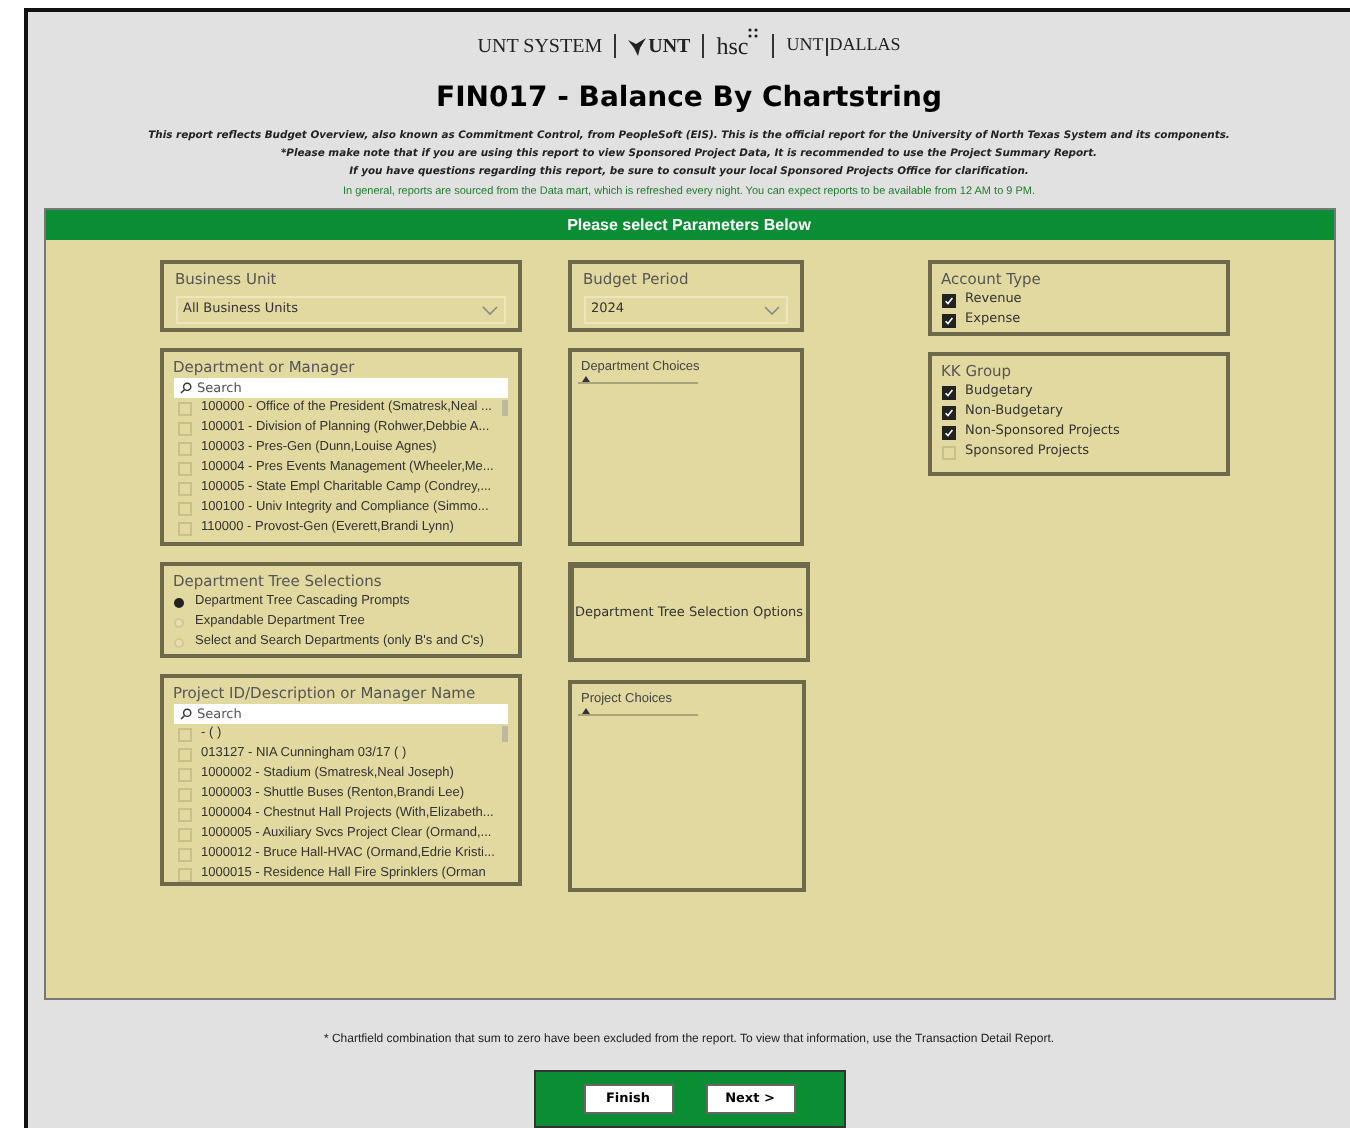 The width and height of the screenshot is (1350, 1128). Describe the element at coordinates (689, 99) in the screenshot. I see `report-title: FIN017 - Balance By Chartstring` at that location.